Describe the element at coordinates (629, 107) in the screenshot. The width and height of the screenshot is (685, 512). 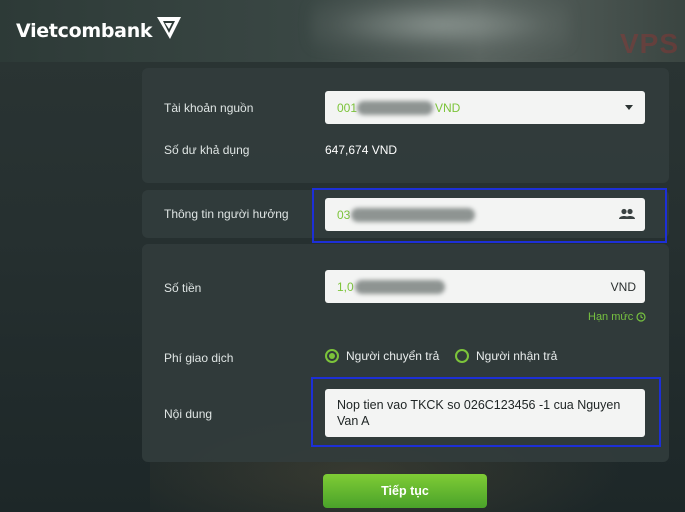
I see `chevron-down-icon` at that location.